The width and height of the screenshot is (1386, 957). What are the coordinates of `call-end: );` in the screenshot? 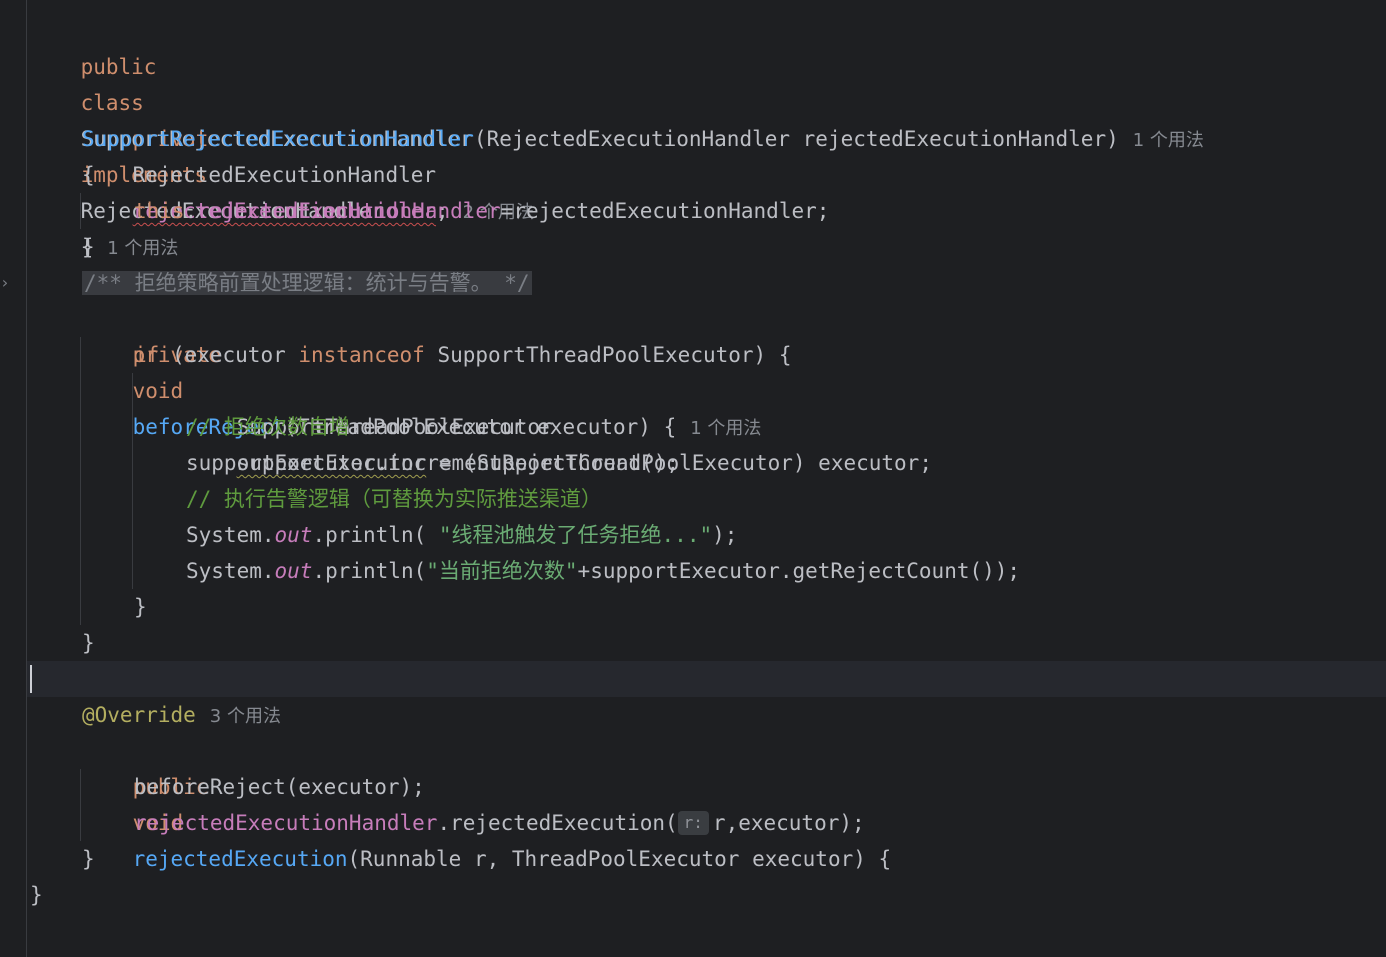 It's located at (725, 535).